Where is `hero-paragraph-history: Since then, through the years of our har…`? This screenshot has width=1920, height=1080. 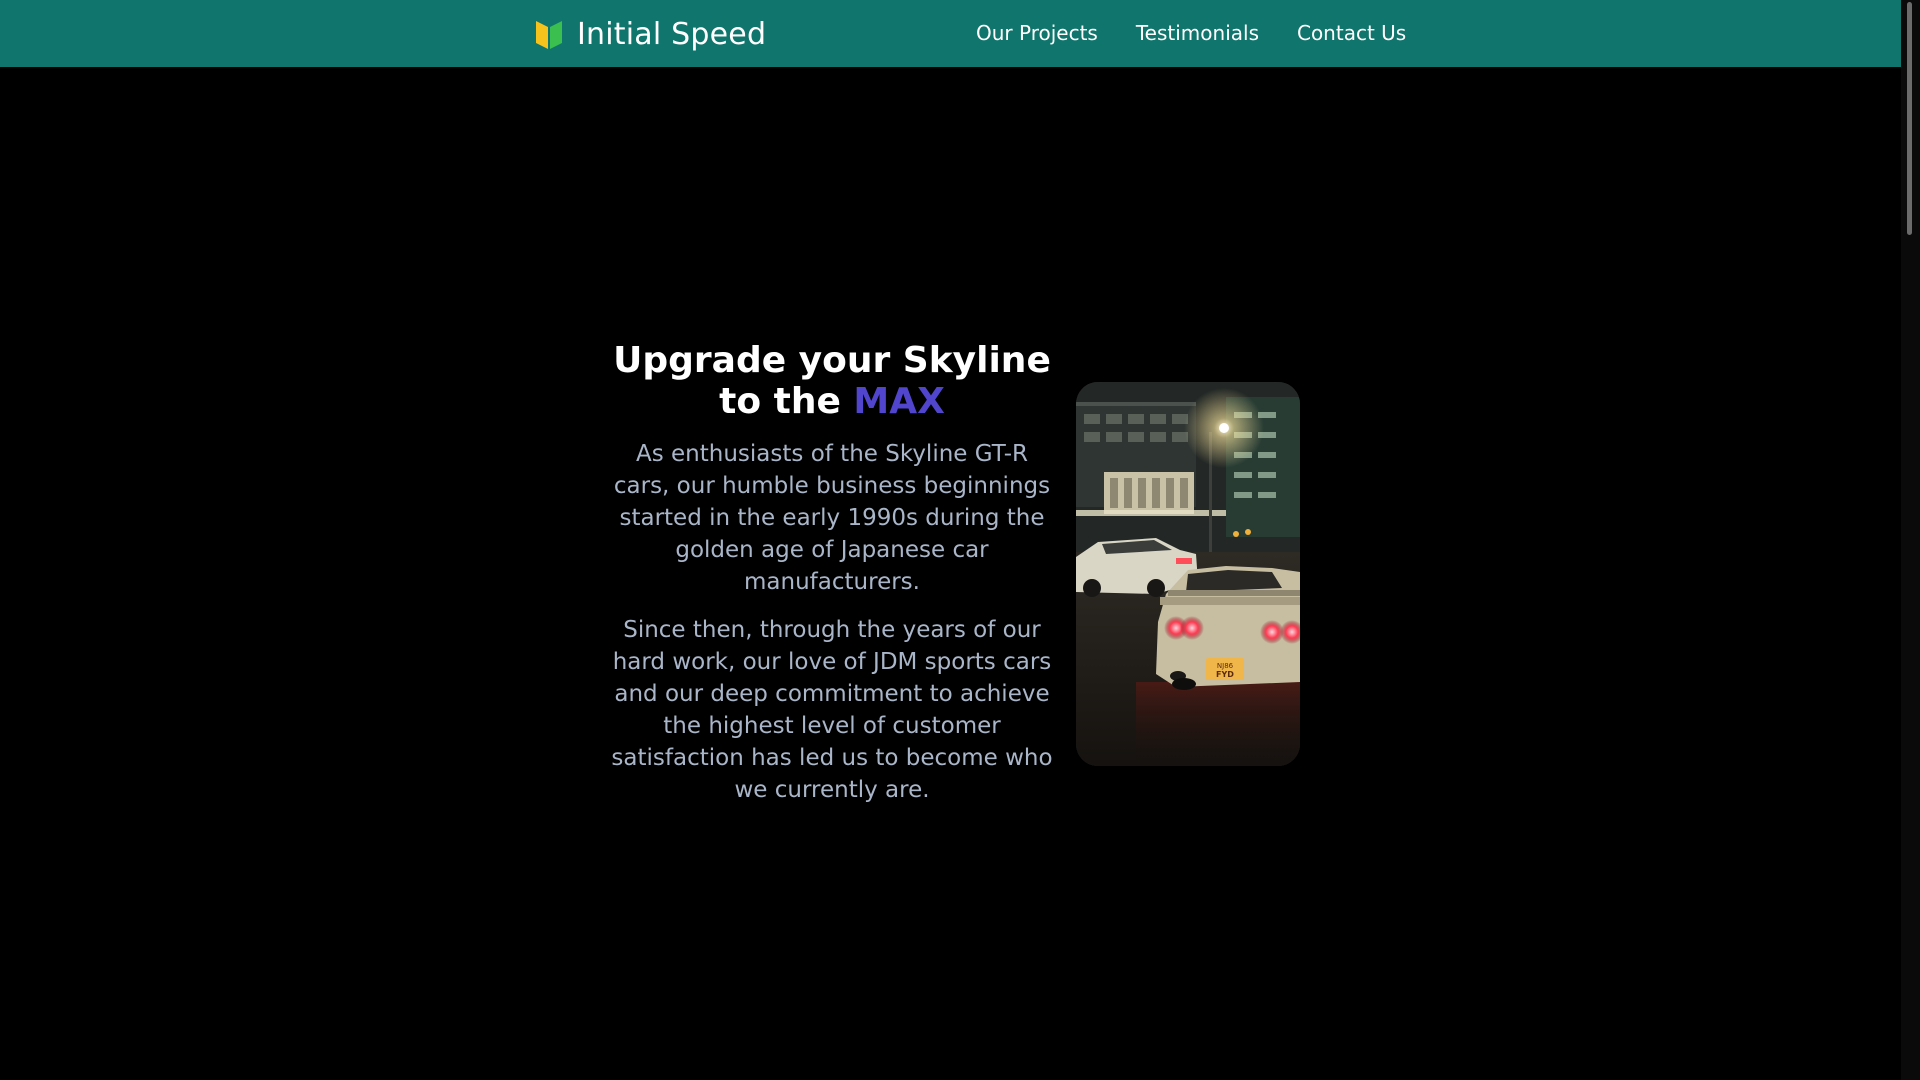 hero-paragraph-history: Since then, through the years of our har… is located at coordinates (832, 710).